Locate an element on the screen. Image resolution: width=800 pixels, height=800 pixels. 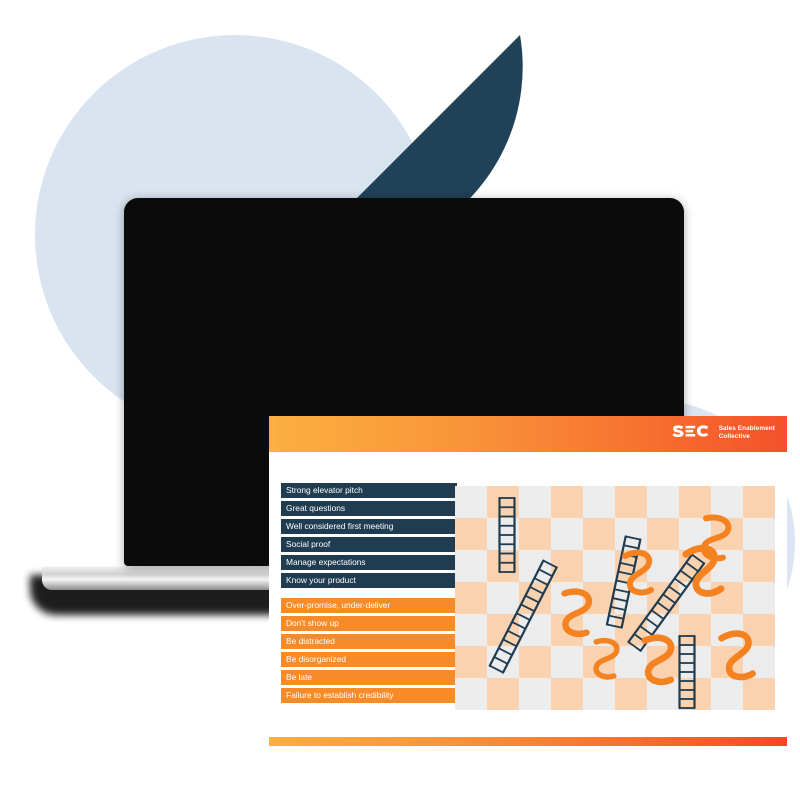
sec-logo-wordmark-line1: Sales Enablement is located at coordinates (746, 428).